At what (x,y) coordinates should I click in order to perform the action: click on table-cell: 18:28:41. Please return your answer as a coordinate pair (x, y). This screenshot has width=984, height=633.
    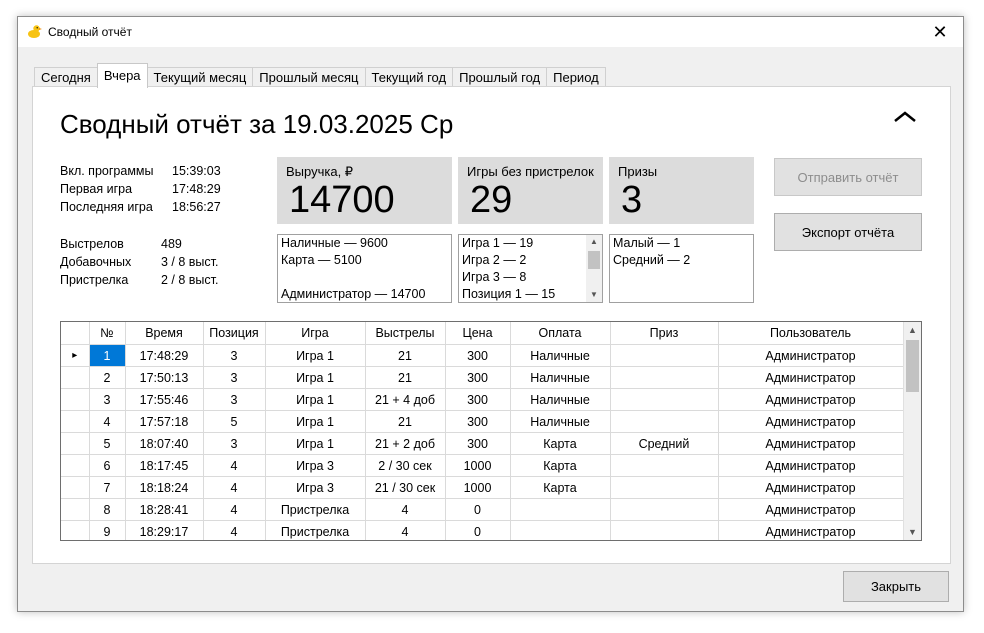
    Looking at the image, I should click on (164, 509).